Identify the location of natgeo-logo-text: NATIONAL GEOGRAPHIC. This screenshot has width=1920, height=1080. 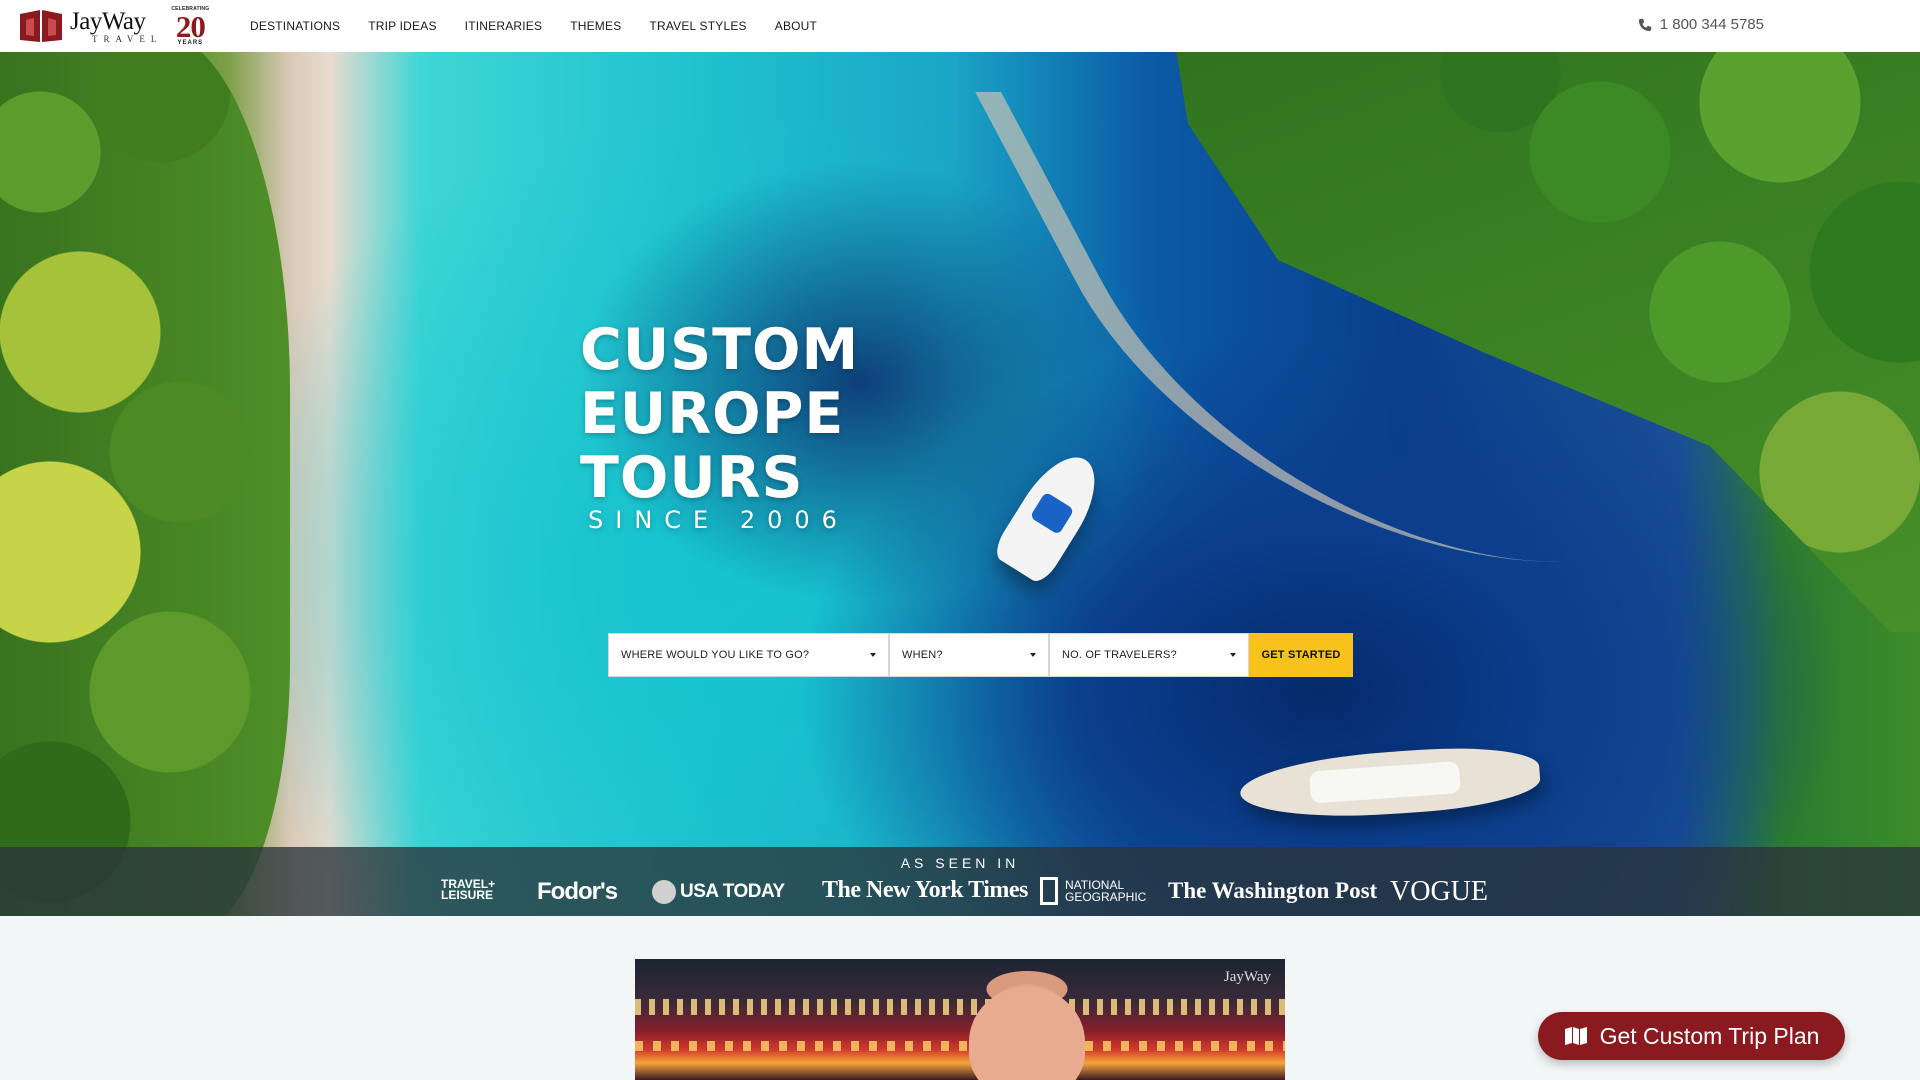
(1105, 891).